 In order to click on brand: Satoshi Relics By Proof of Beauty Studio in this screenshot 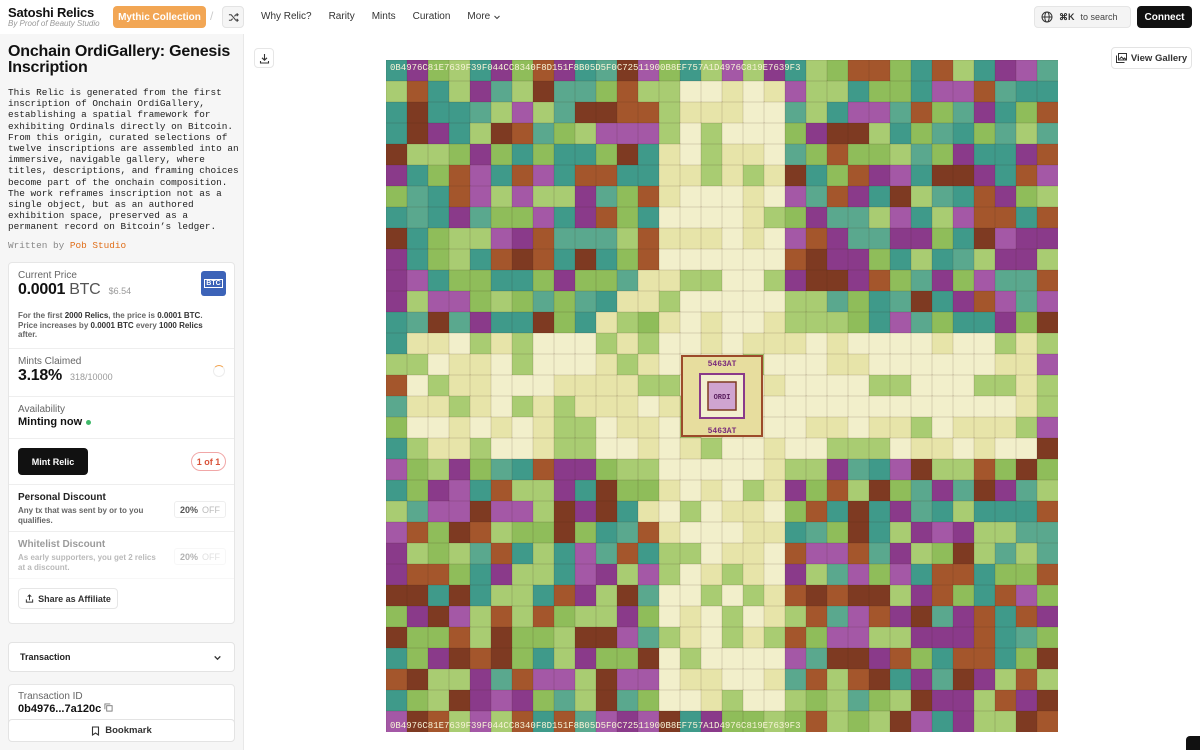, I will do `click(54, 17)`.